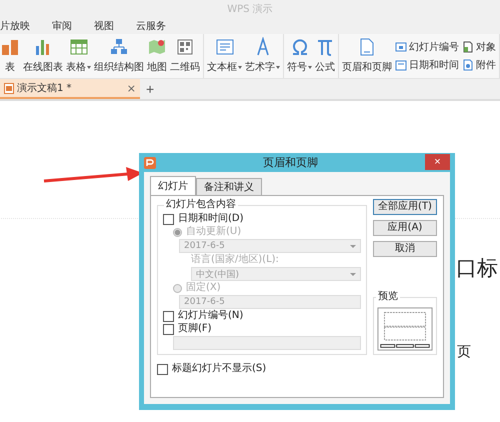 The height and width of the screenshot is (422, 500). I want to click on radio-label: 固定(X), so click(203, 288).